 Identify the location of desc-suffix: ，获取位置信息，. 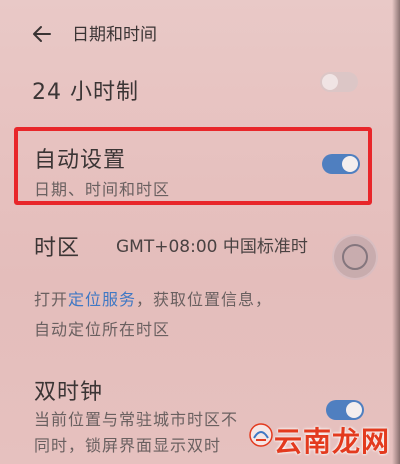
(204, 299).